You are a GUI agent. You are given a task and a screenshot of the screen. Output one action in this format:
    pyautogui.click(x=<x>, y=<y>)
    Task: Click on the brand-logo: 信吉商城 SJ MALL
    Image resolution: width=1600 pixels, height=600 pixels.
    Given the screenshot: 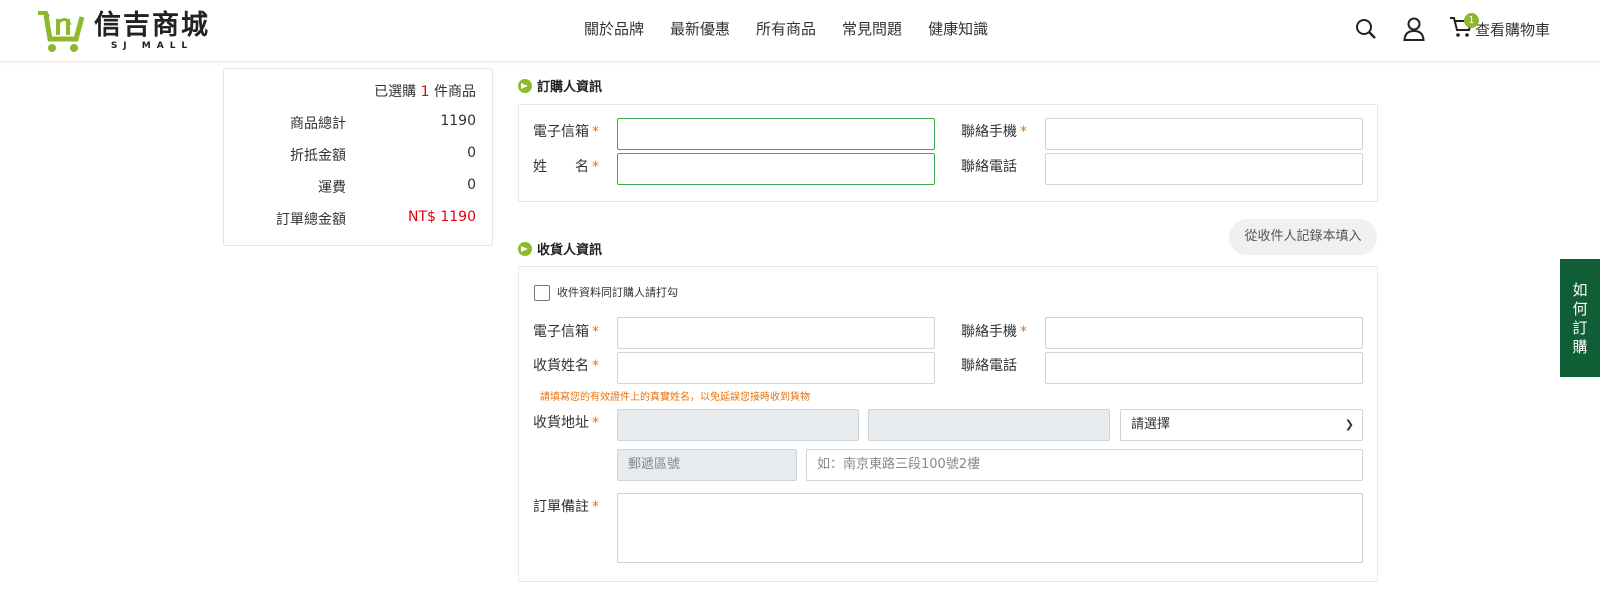 What is the action you would take?
    pyautogui.click(x=131, y=31)
    